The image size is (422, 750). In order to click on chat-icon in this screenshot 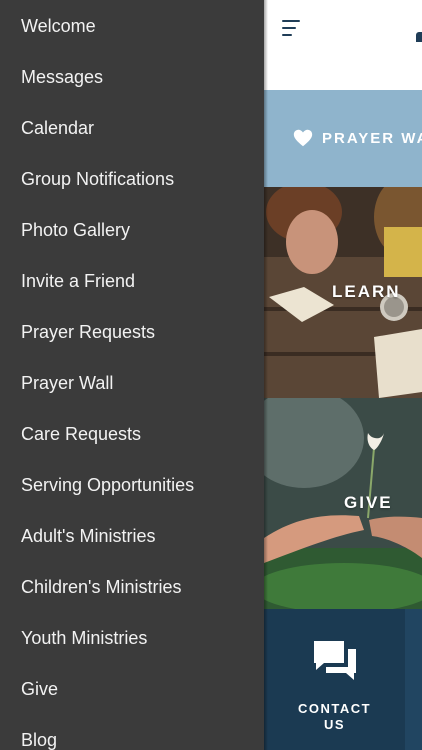, I will do `click(335, 660)`.